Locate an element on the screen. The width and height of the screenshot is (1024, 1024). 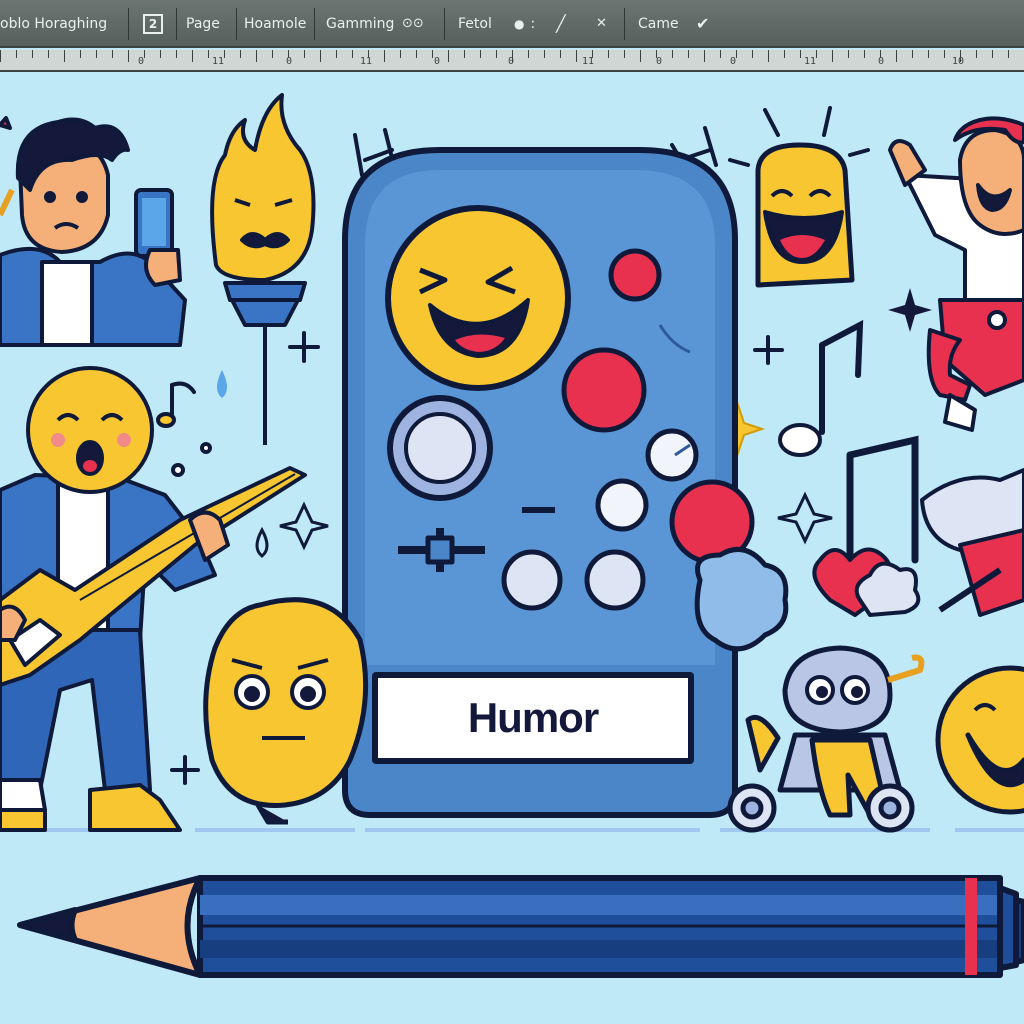
flame-character is located at coordinates (263, 269).